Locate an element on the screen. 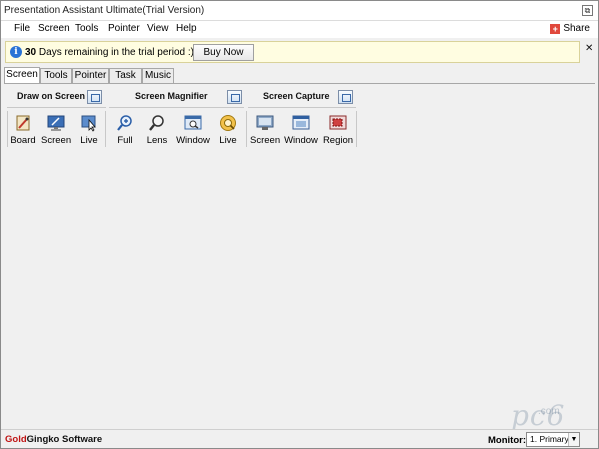 The image size is (599, 449). group-separator-capture is located at coordinates (302, 107).